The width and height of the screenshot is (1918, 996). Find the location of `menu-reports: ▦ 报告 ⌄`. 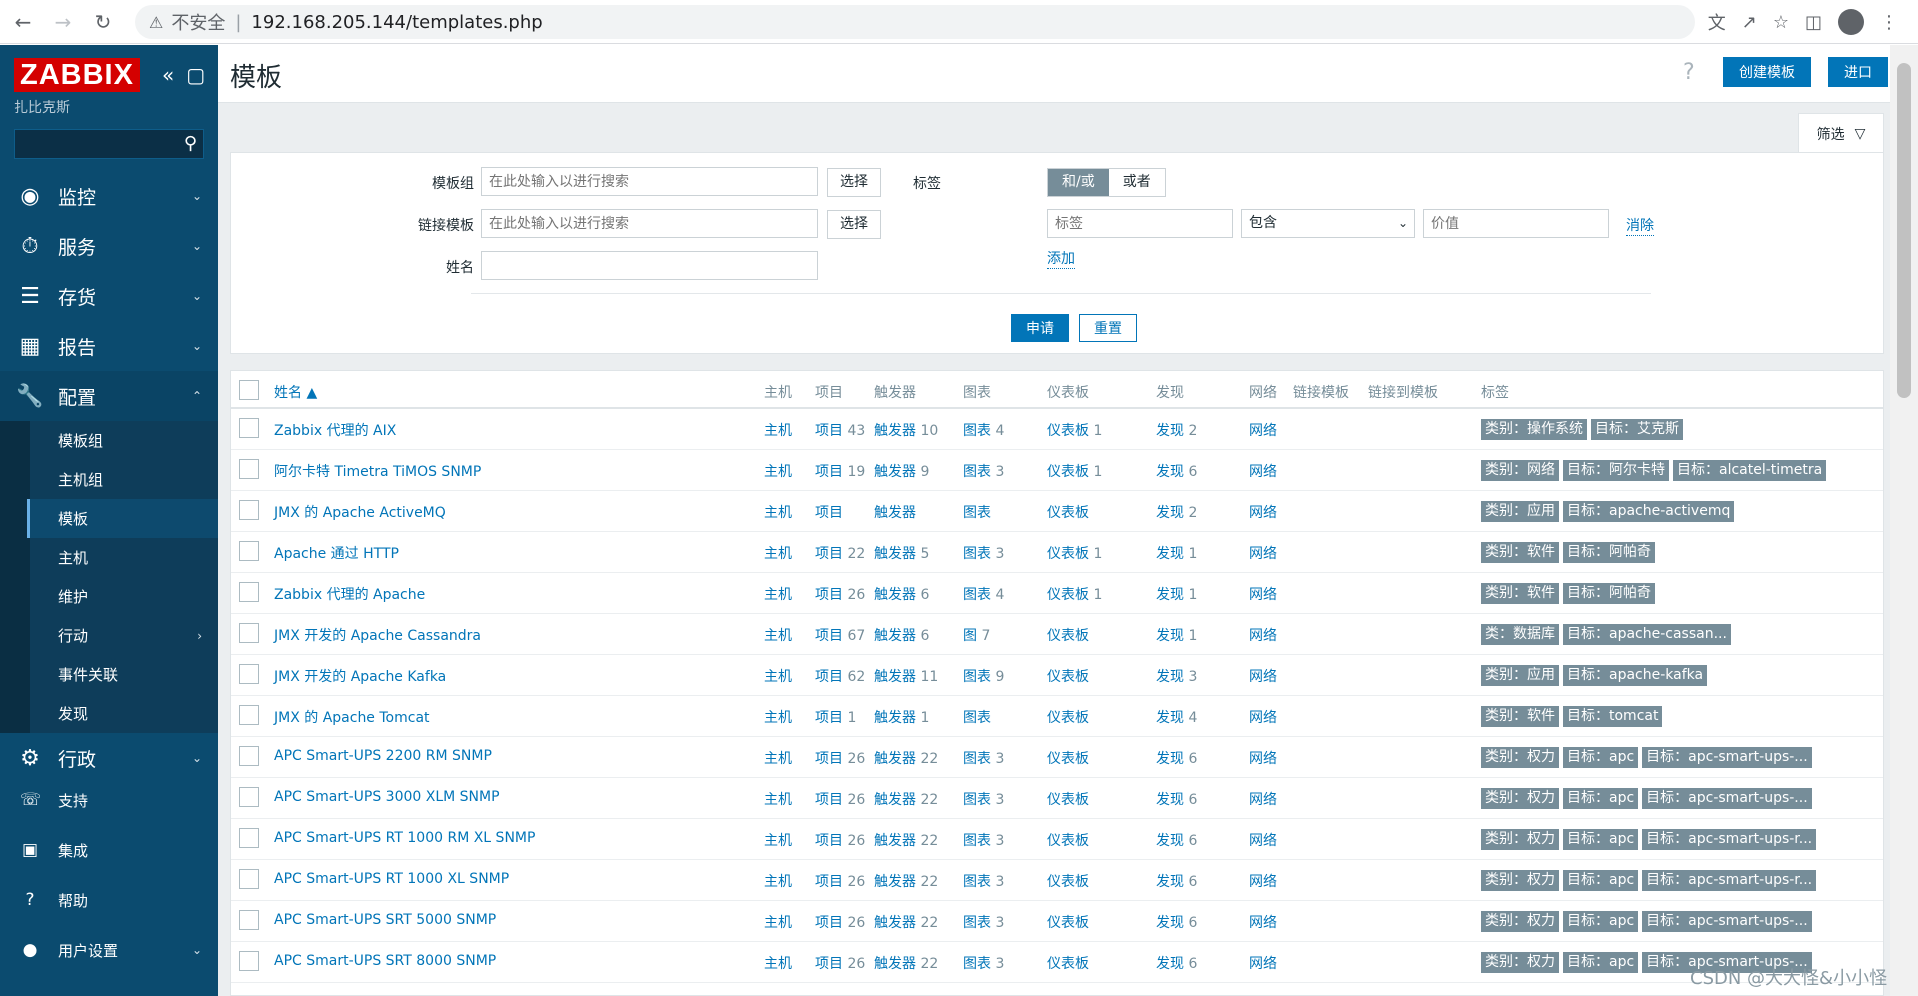

menu-reports: ▦ 报告 ⌄ is located at coordinates (109, 346).